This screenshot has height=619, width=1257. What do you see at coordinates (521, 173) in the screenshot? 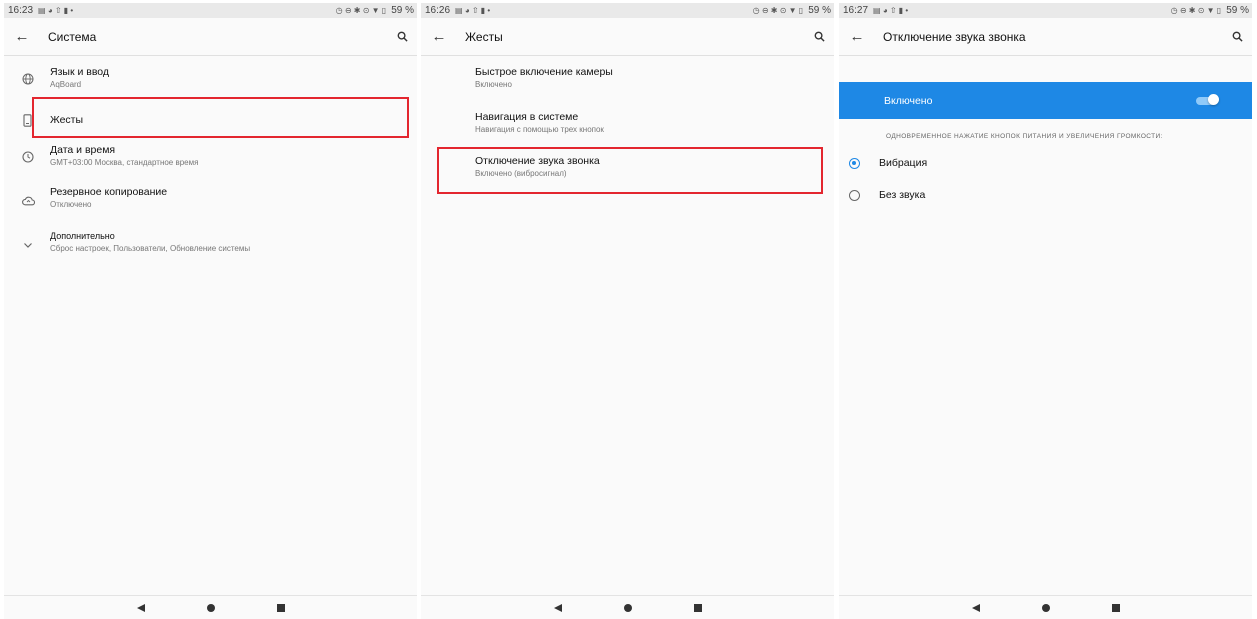
I see `item-subtitle: Включено (вибросигнал)` at bounding box center [521, 173].